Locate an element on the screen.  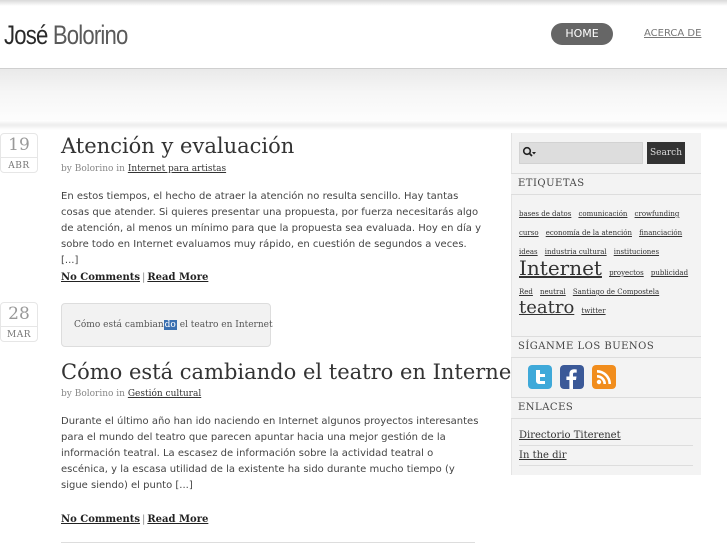
top-shadow-bar is located at coordinates (363, 3).